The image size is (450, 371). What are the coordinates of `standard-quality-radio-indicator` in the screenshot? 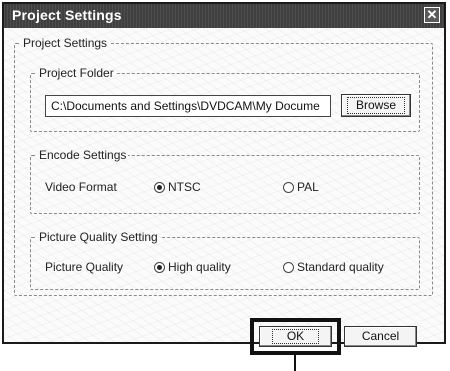 It's located at (288, 267).